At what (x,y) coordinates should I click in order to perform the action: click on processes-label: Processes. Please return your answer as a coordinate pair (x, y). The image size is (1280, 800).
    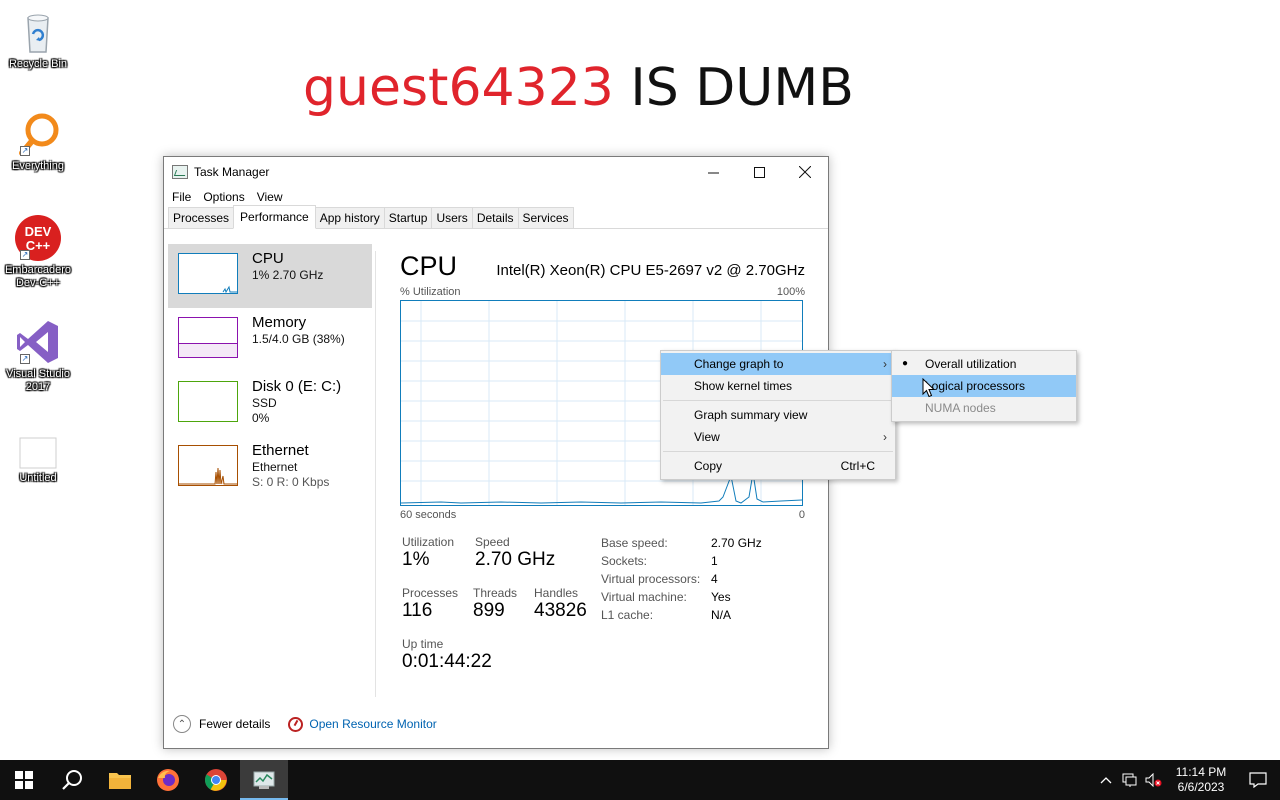
    Looking at the image, I should click on (430, 593).